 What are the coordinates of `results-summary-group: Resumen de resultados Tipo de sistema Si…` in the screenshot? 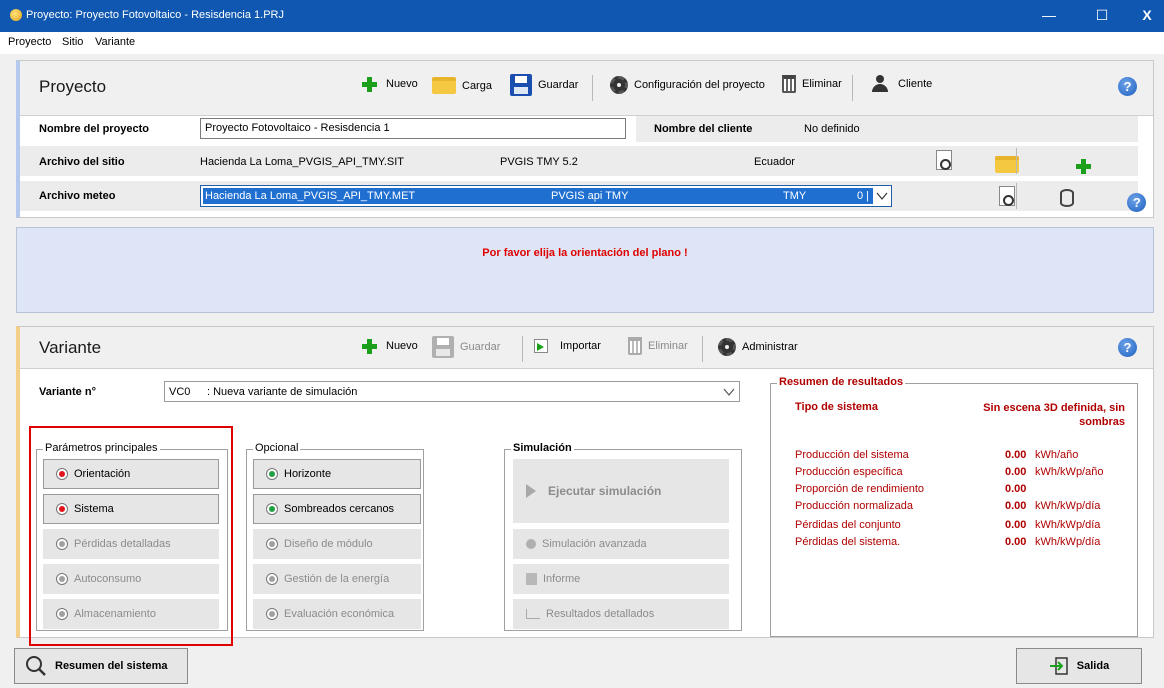 It's located at (954, 506).